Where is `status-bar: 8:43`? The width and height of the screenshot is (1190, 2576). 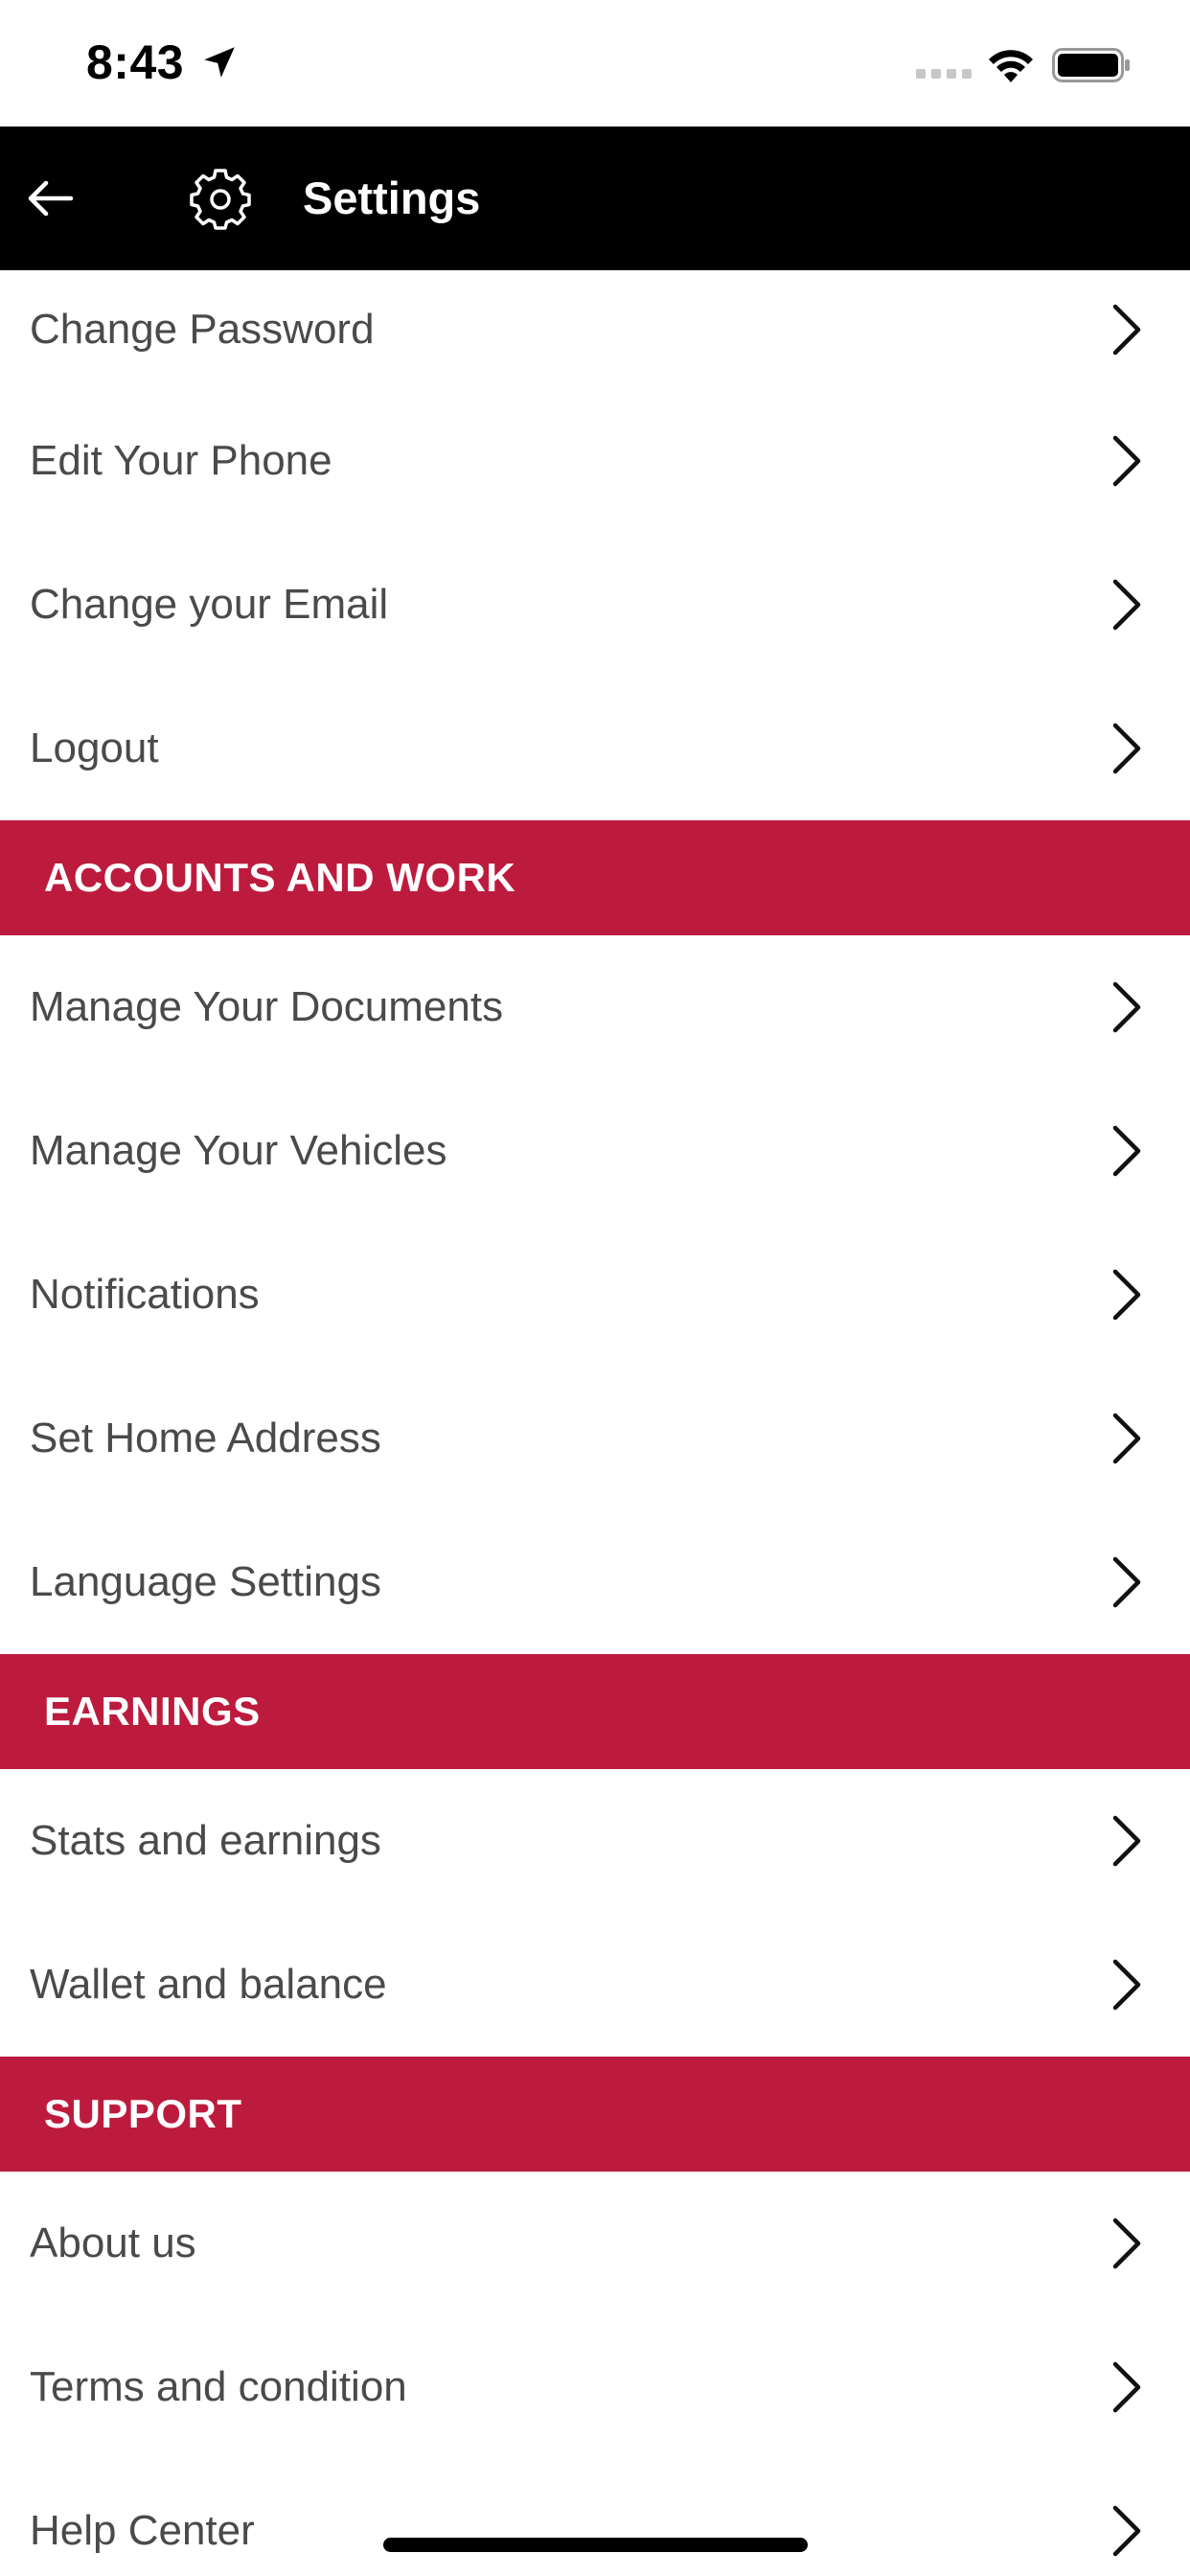
status-bar: 8:43 is located at coordinates (595, 63).